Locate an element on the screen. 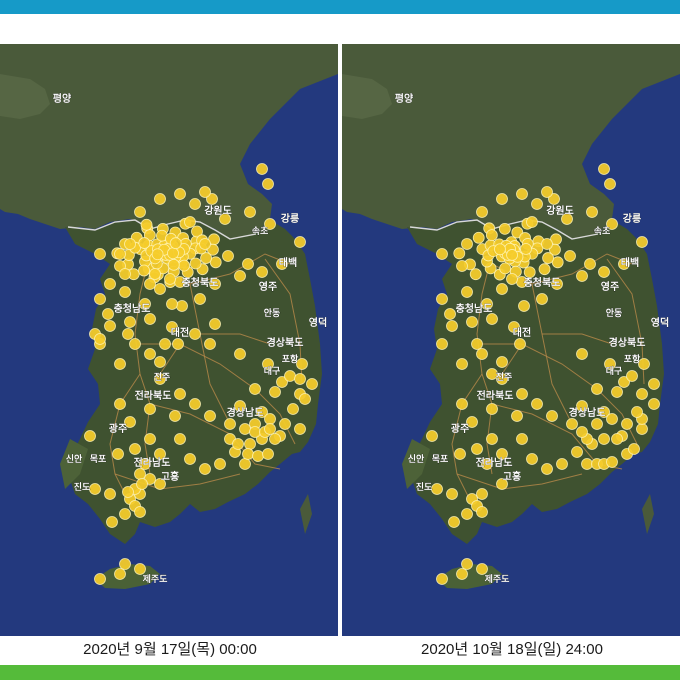 The image size is (680, 680). map-label-jeonju: 전주 is located at coordinates (162, 377).